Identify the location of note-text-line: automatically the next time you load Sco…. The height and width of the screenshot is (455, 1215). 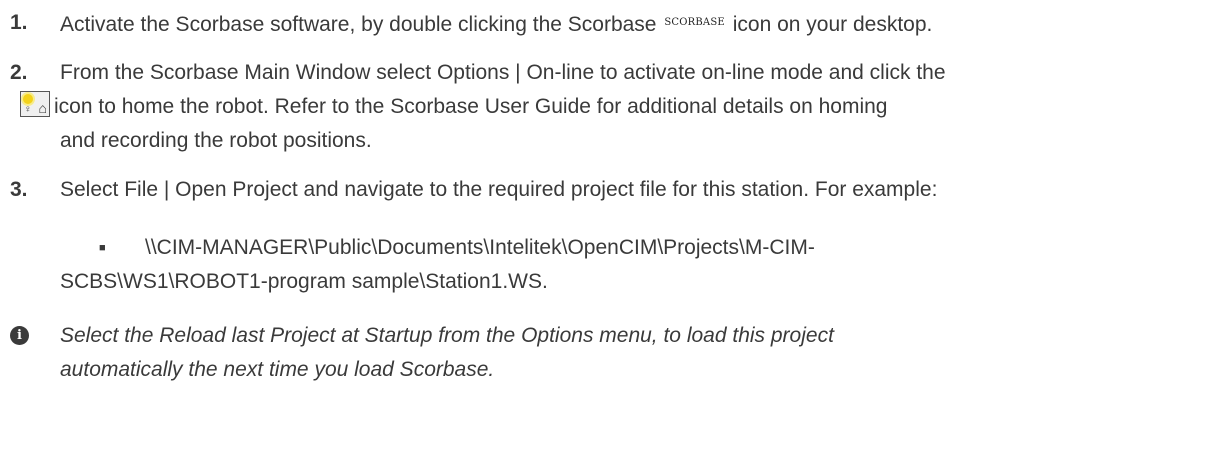
(277, 369).